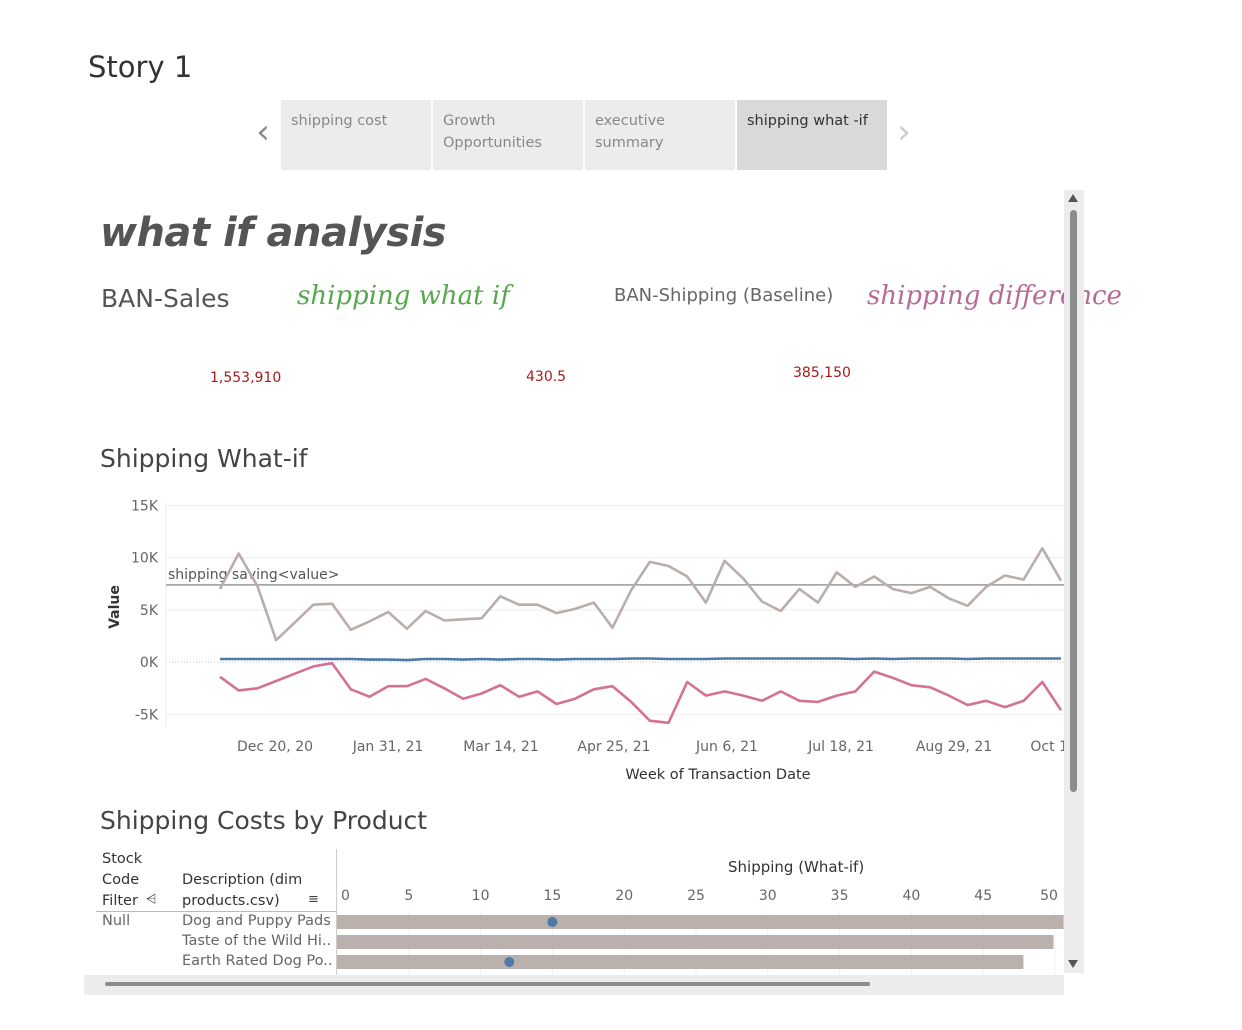 The image size is (1242, 1030). Describe the element at coordinates (492, 132) in the screenshot. I see `story-tab-label: Growth Opportunities` at that location.